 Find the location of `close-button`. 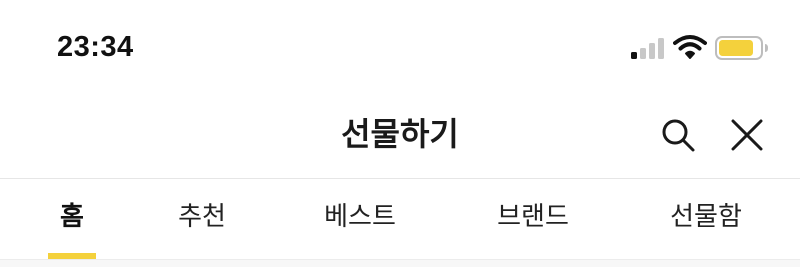

close-button is located at coordinates (747, 135).